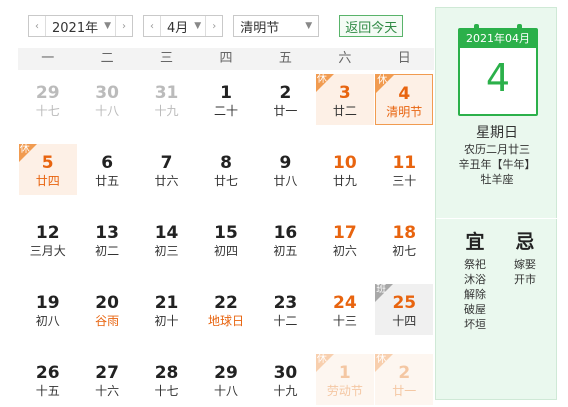 The height and width of the screenshot is (407, 568). I want to click on lunar-label: 初十, so click(166, 321).